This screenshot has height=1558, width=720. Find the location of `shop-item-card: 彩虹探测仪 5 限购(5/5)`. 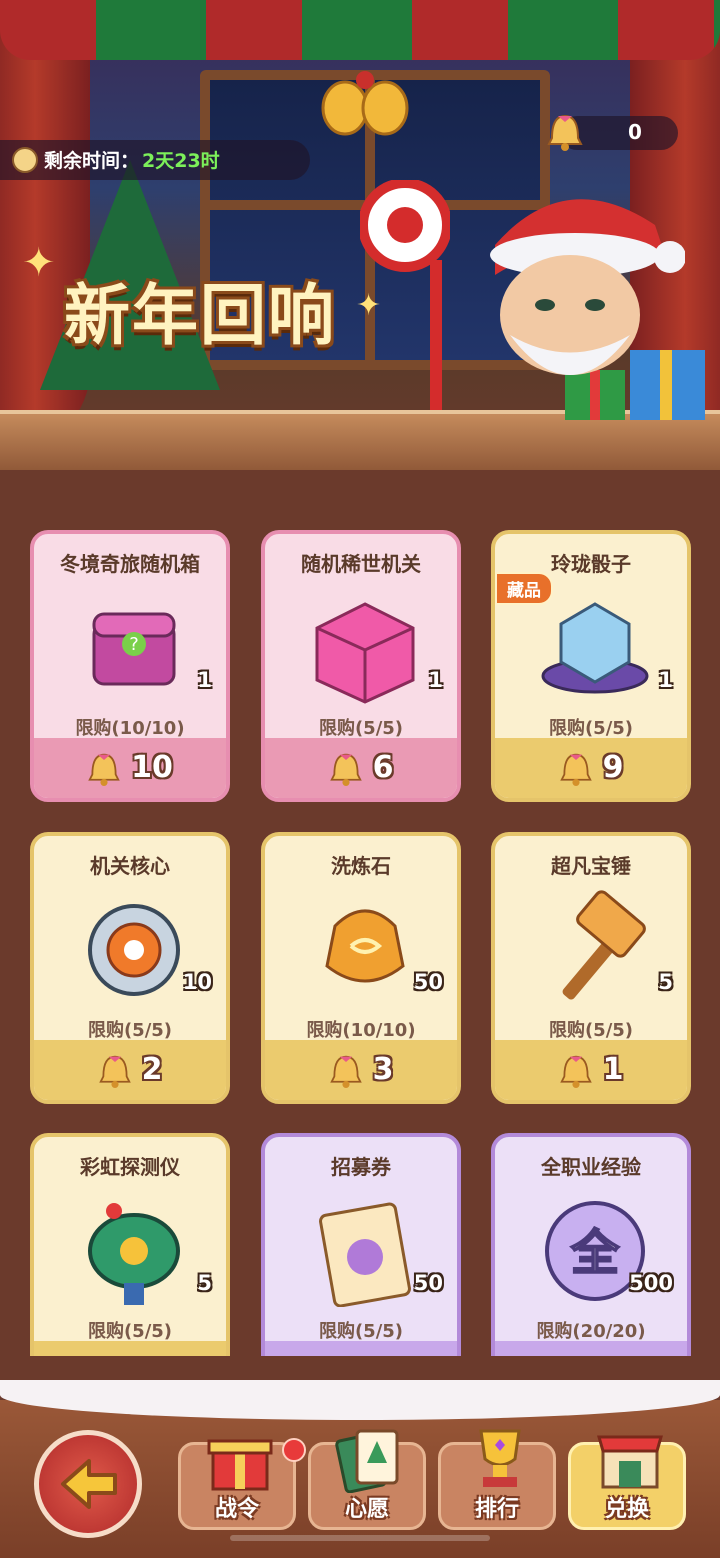

shop-item-card: 彩虹探测仪 5 限购(5/5) is located at coordinates (130, 1244).